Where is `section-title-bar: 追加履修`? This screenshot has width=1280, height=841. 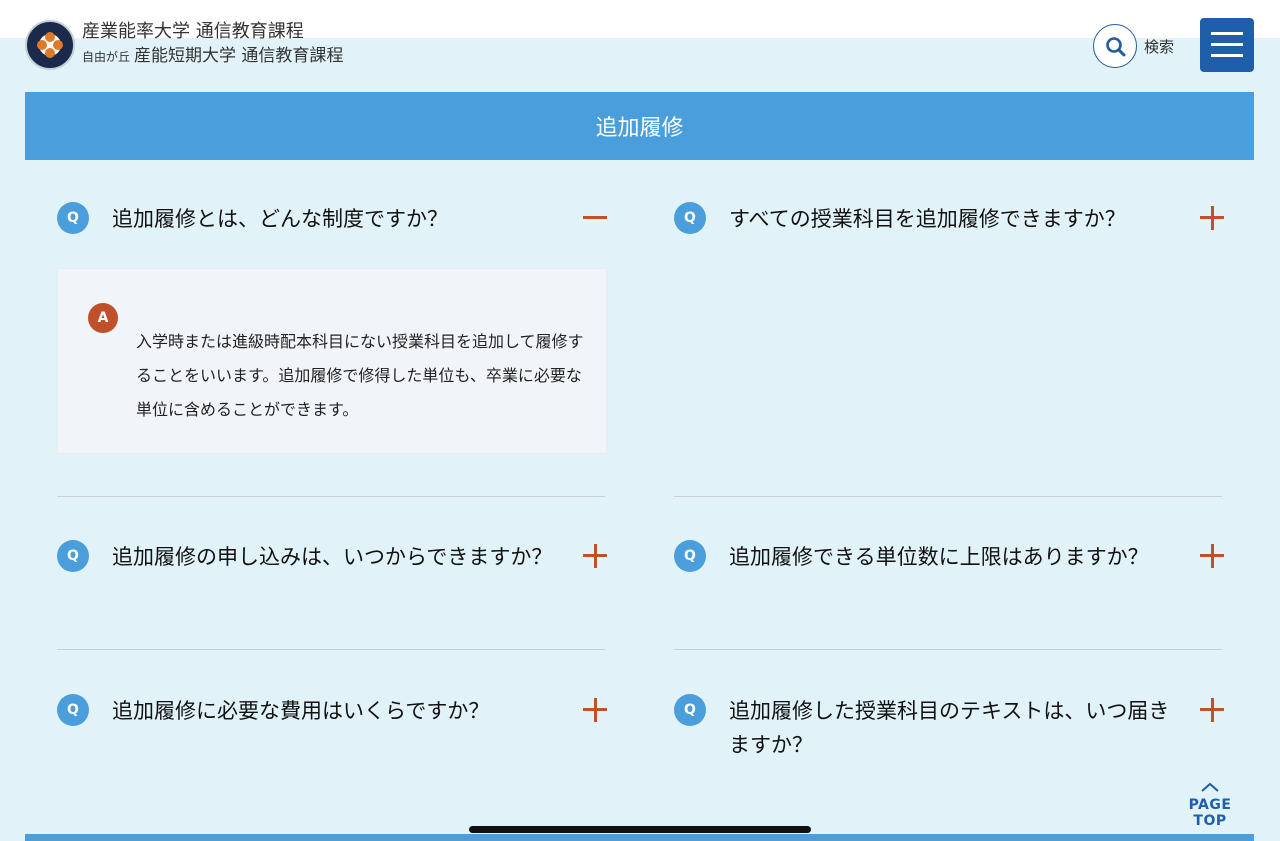 section-title-bar: 追加履修 is located at coordinates (639, 126).